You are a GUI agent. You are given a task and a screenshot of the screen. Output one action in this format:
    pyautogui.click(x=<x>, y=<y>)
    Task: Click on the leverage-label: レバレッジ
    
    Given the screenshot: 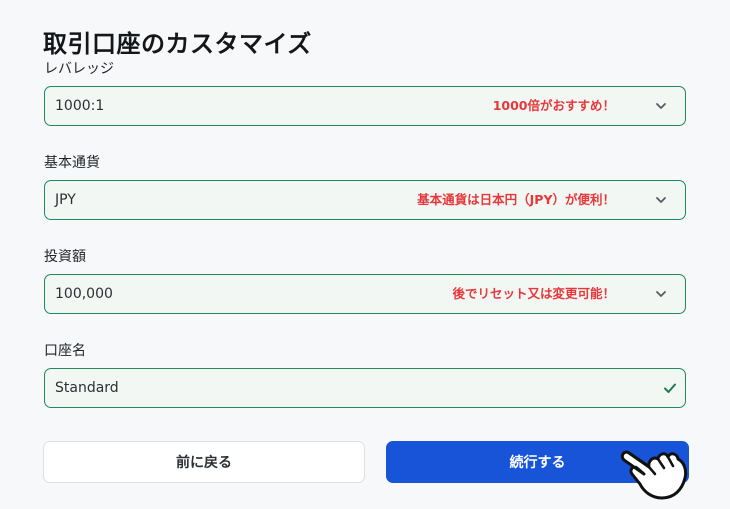 What is the action you would take?
    pyautogui.click(x=79, y=69)
    